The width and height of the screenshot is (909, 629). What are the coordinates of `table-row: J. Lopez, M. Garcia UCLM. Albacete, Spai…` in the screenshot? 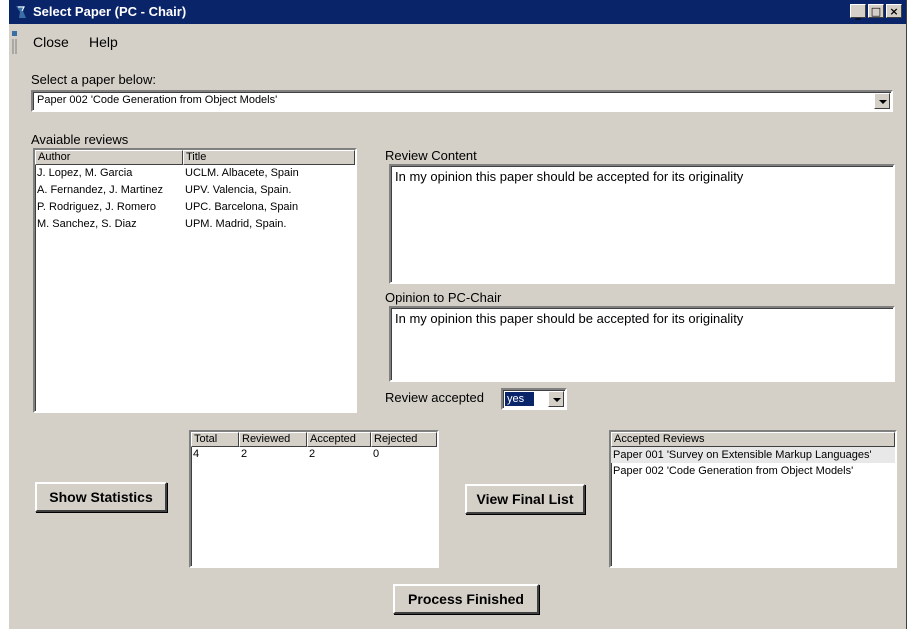 It's located at (195, 173).